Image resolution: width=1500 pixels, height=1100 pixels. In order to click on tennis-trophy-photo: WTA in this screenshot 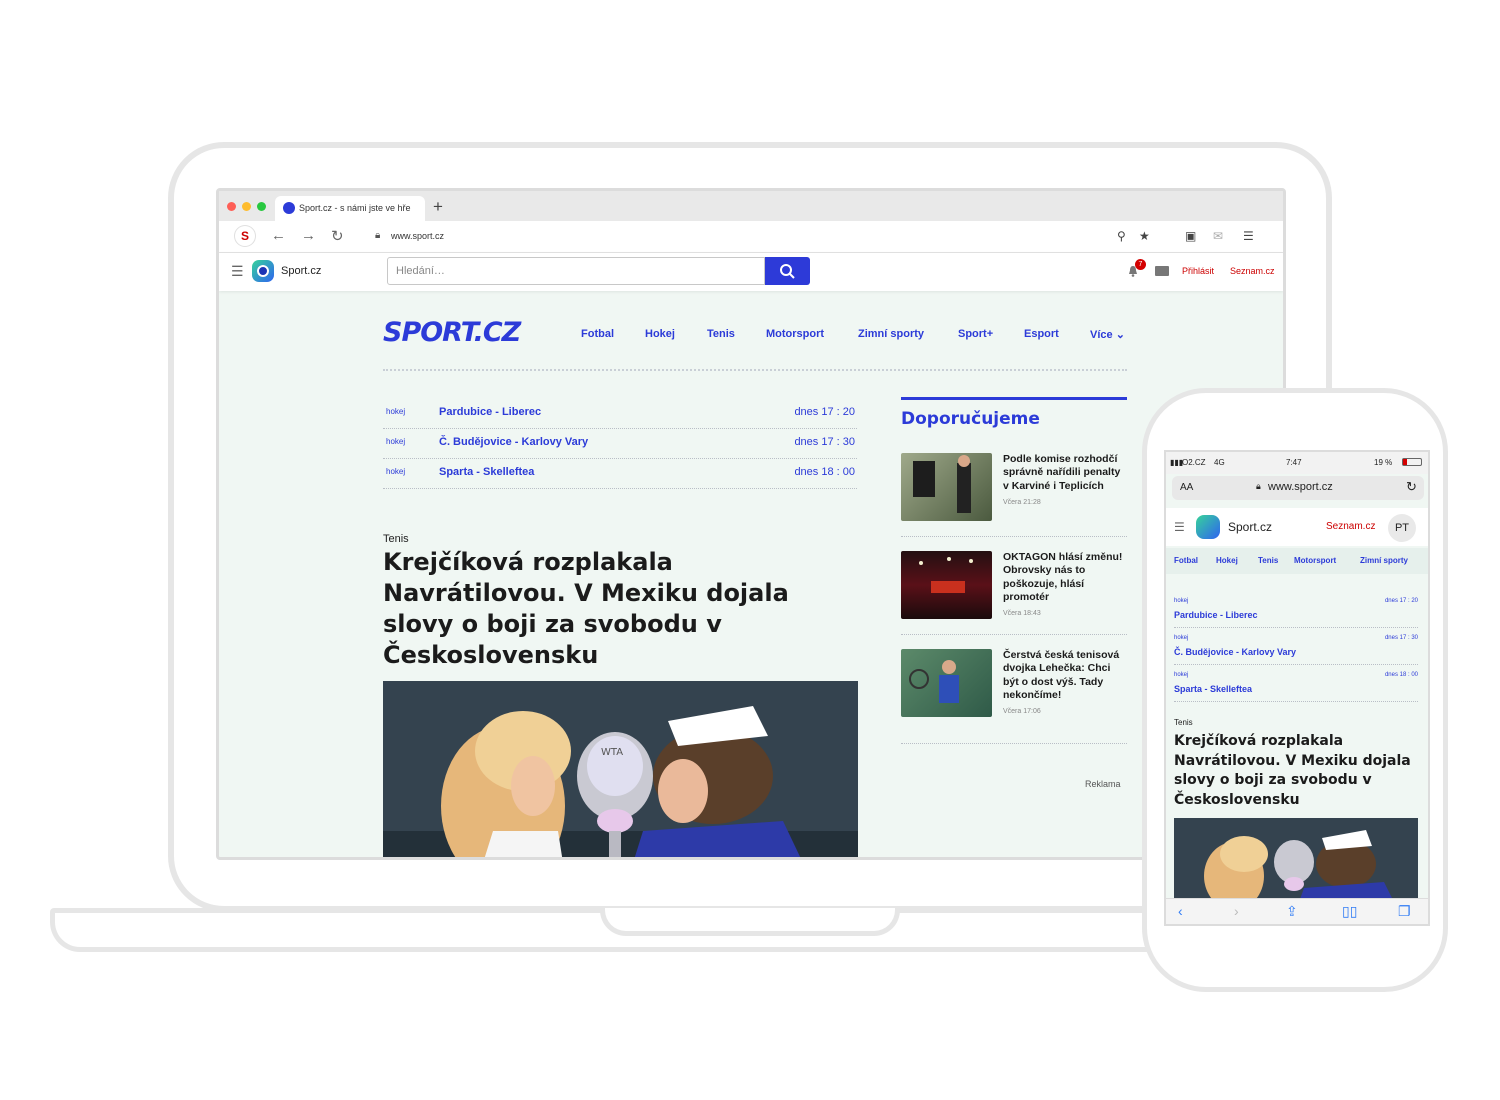, I will do `click(620, 769)`.